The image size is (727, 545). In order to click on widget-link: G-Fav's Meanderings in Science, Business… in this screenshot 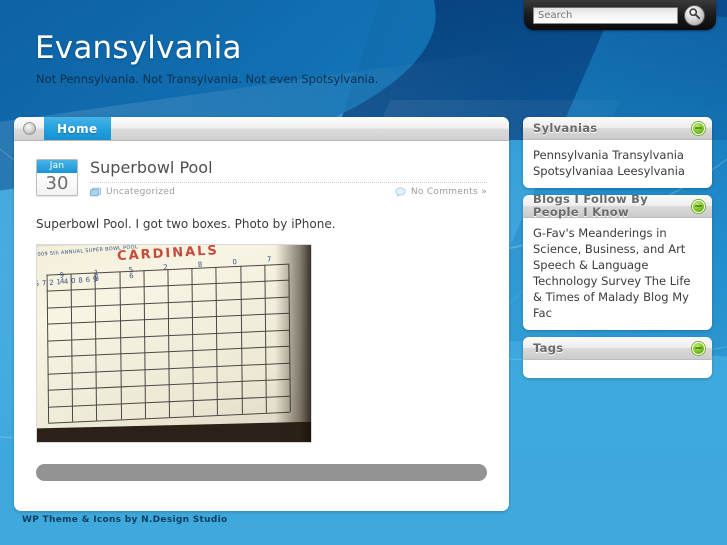, I will do `click(617, 273)`.